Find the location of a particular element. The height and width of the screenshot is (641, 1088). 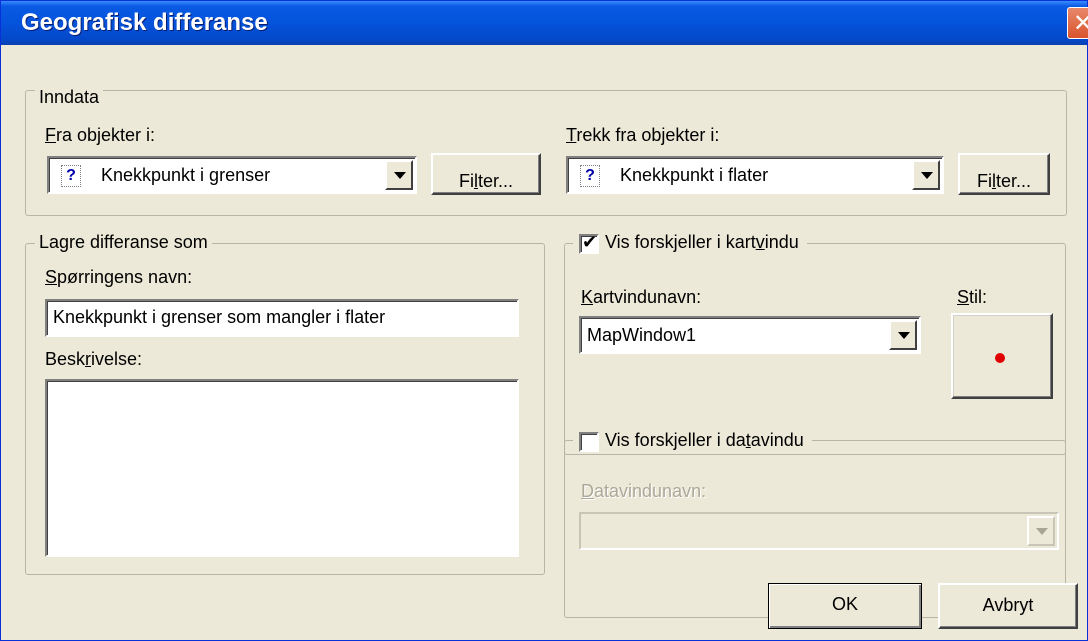

description-textarea is located at coordinates (282, 468).